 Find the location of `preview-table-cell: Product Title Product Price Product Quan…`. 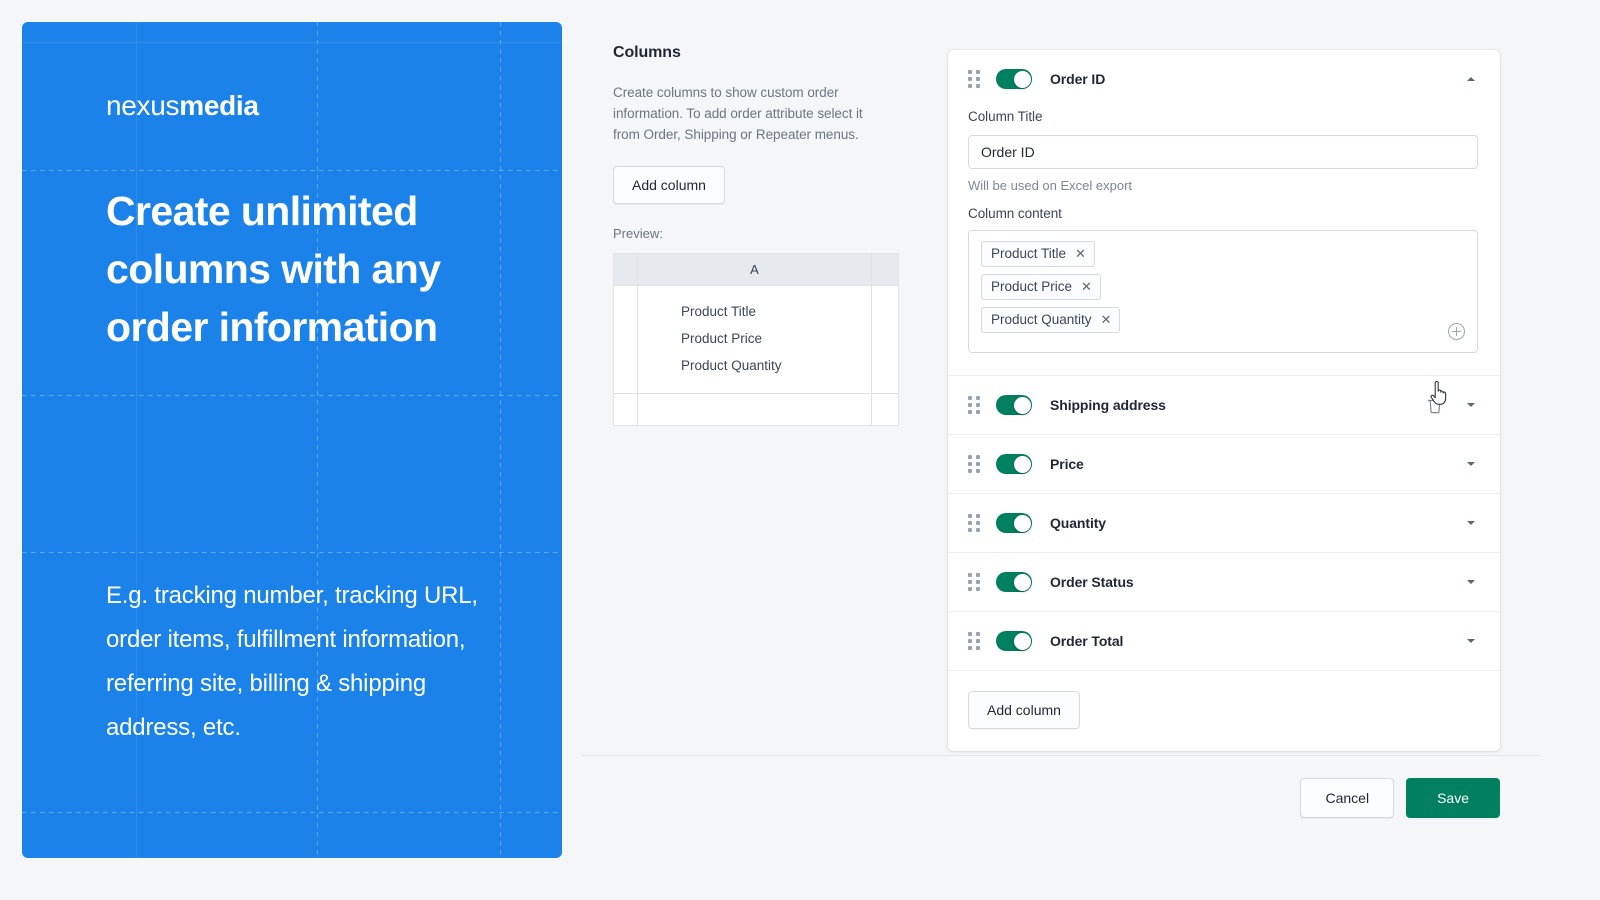

preview-table-cell: Product Title Product Price Product Quan… is located at coordinates (755, 339).